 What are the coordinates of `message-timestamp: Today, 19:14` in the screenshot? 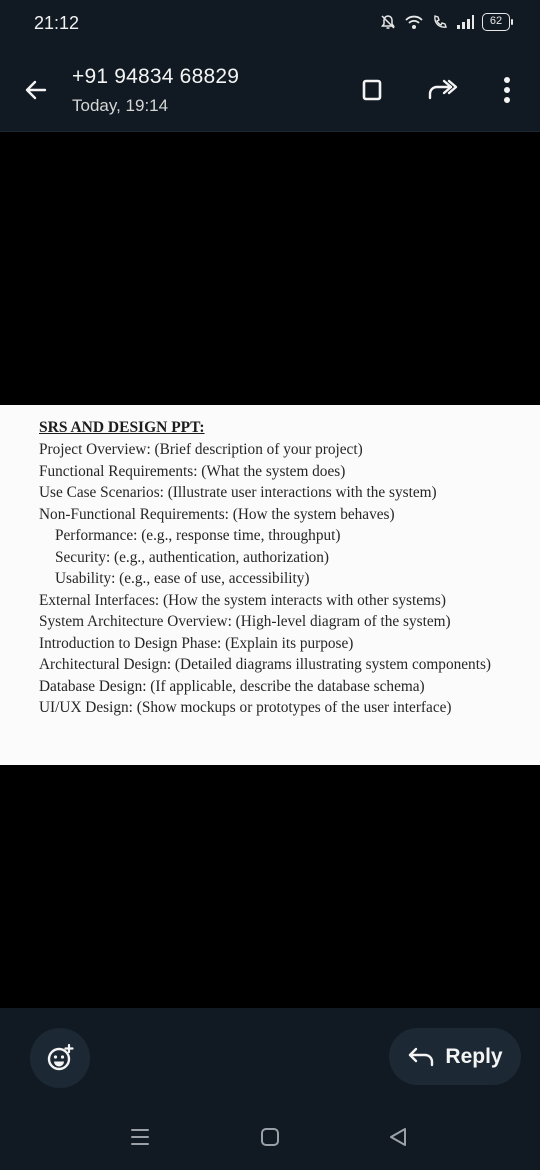 It's located at (120, 105).